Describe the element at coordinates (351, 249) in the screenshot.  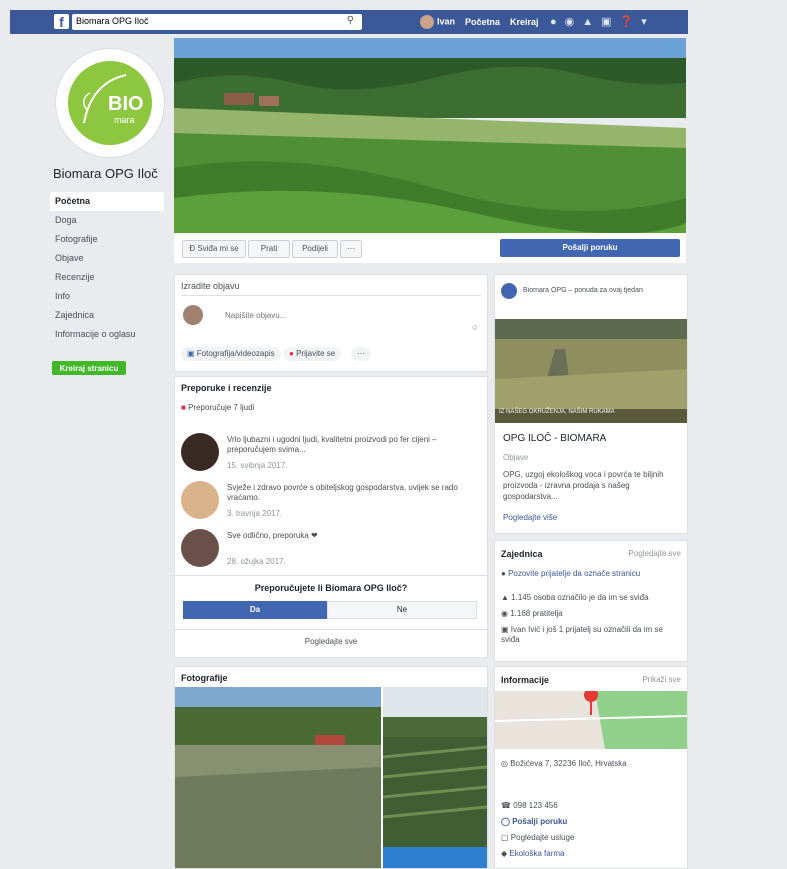
I see `more-button: ···` at that location.